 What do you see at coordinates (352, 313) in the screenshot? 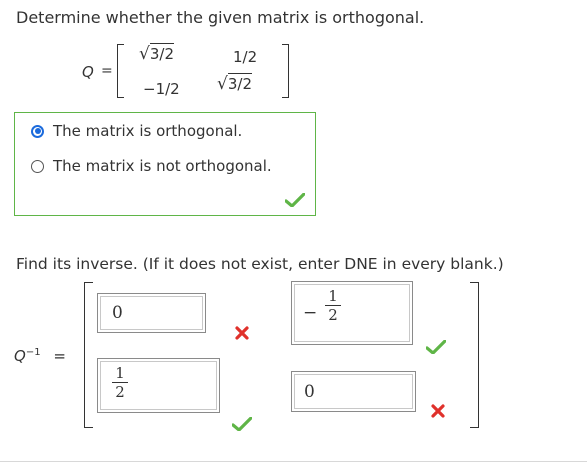
I see `inverse-input-r1c2: − 1 2` at bounding box center [352, 313].